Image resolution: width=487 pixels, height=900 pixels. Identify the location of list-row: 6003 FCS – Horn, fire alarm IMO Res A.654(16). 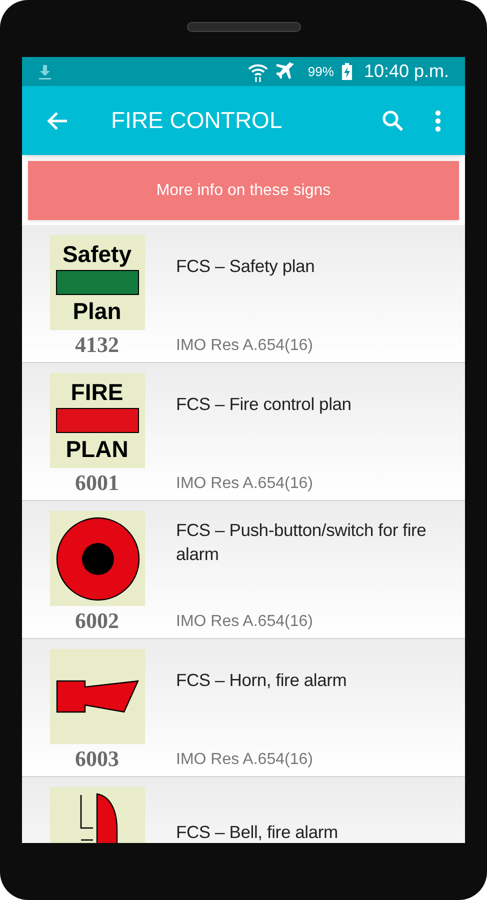
(243, 708).